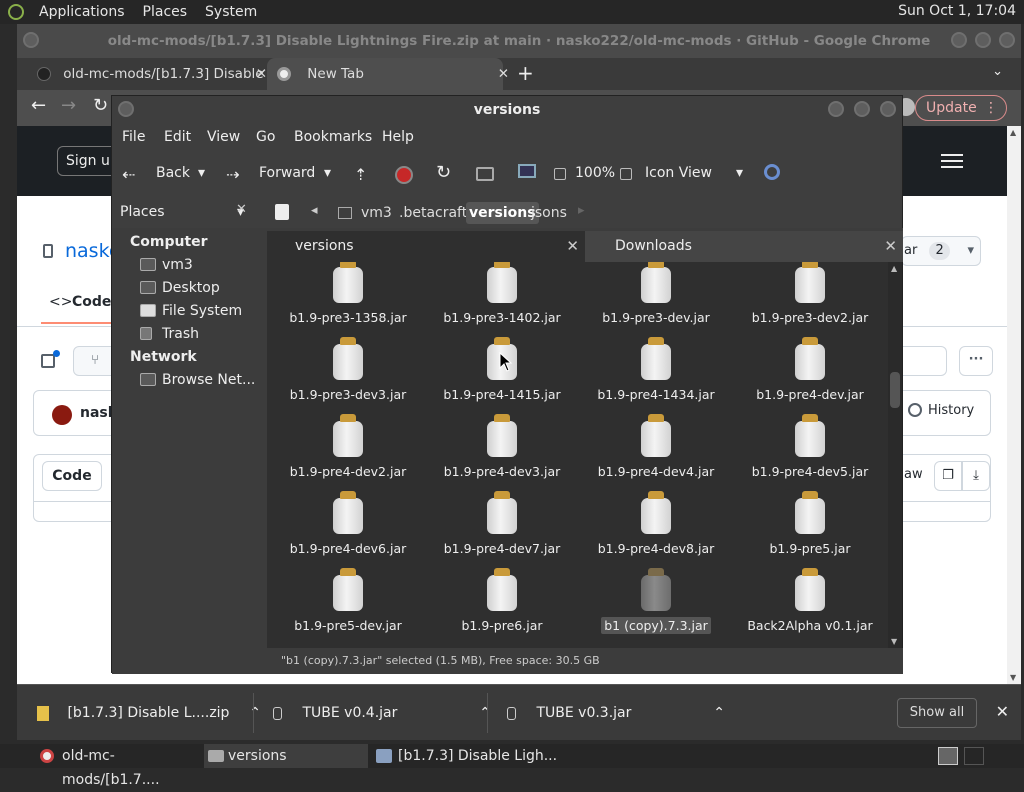  I want to click on update-button: Update ⋮, so click(961, 108).